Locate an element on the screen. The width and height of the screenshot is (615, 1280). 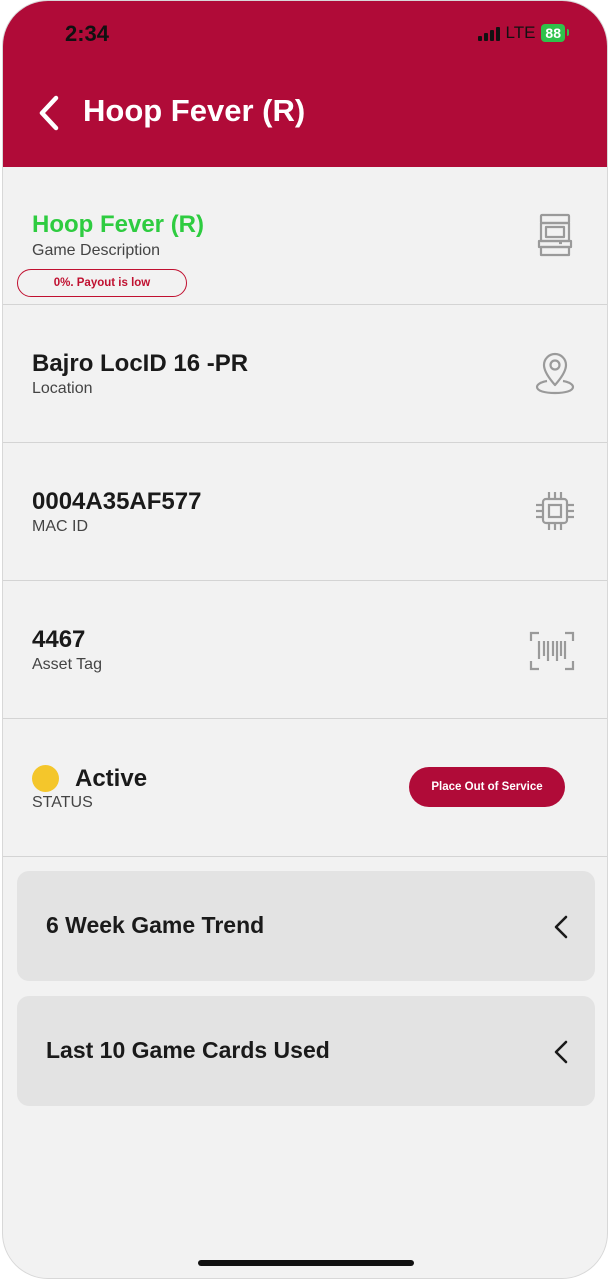
location-value: Bajro LocID 16 -PR is located at coordinates (140, 363).